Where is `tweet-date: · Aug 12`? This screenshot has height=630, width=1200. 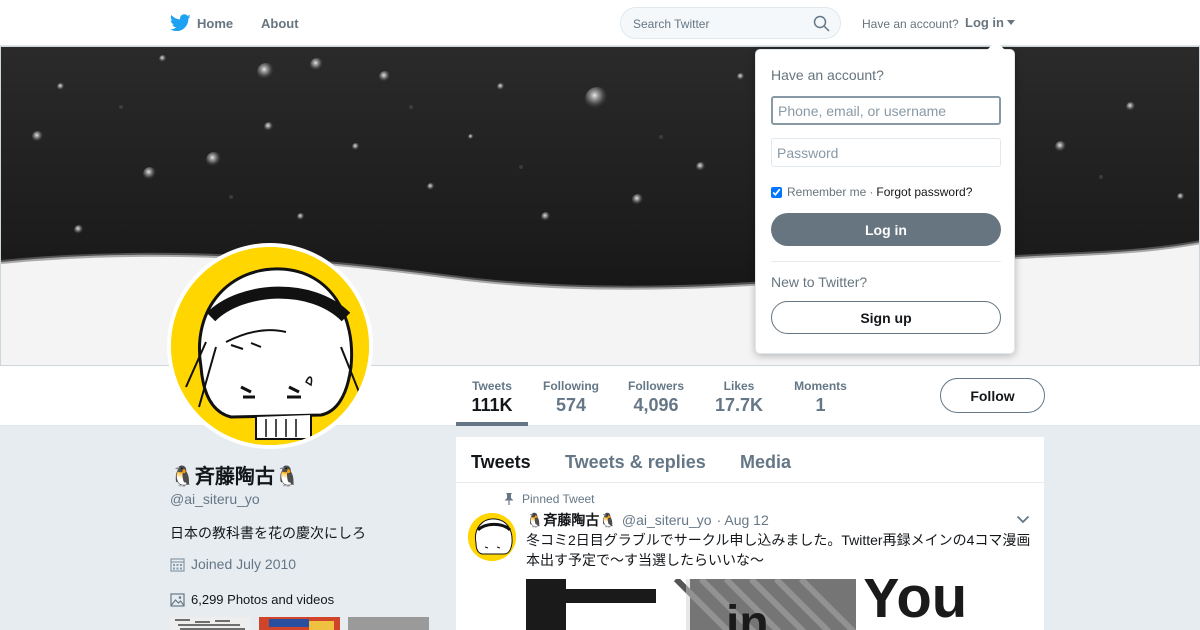 tweet-date: · Aug 12 is located at coordinates (743, 520).